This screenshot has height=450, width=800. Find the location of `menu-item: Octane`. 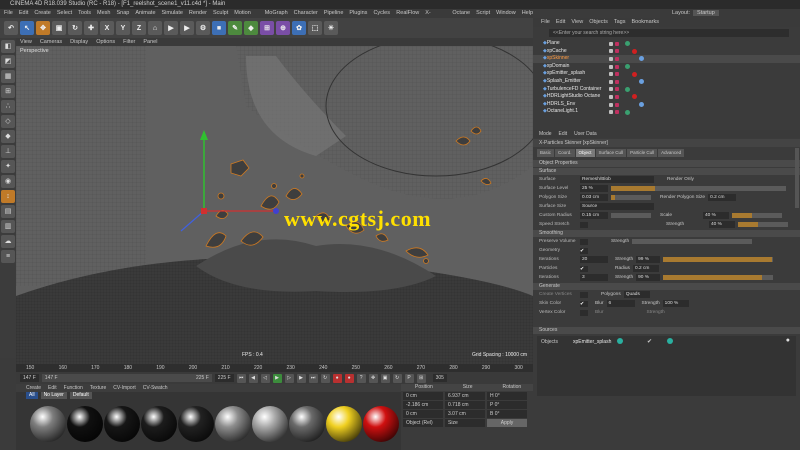

menu-item: Octane is located at coordinates (461, 13).